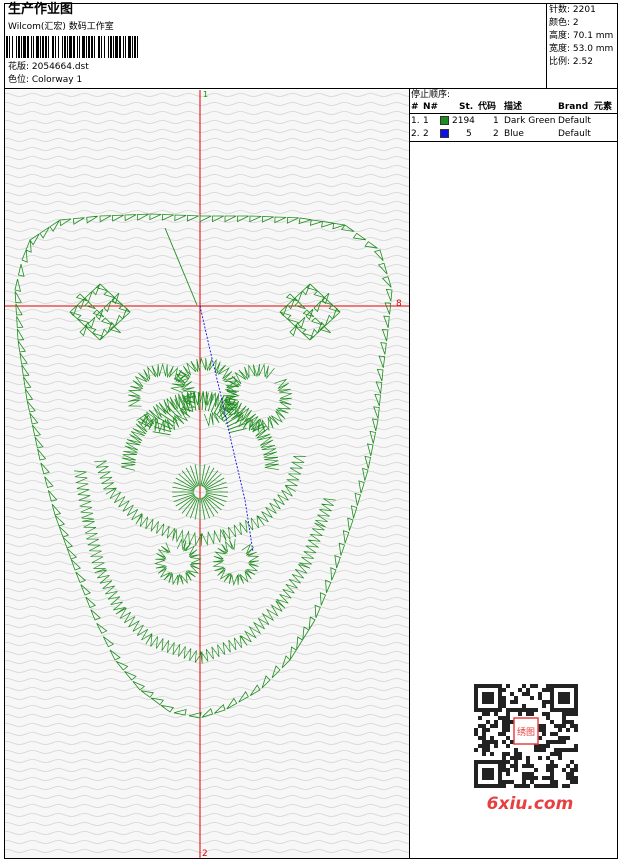  I want to click on panel-divider, so click(409, 474).